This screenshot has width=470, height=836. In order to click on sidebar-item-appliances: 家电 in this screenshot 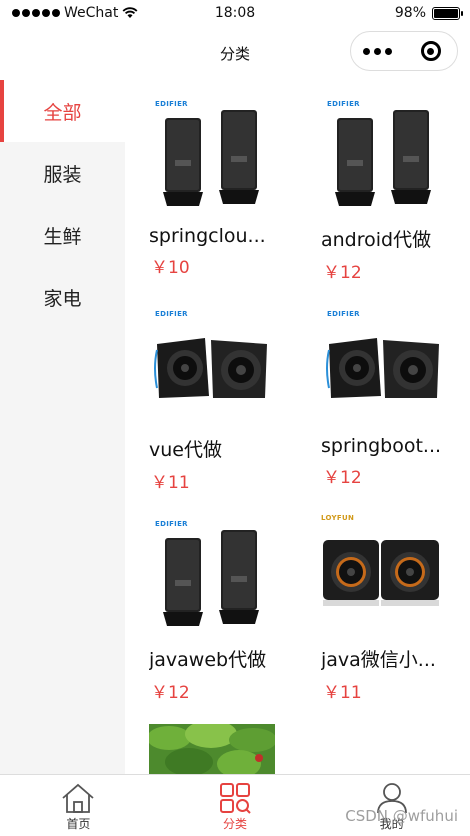, I will do `click(62, 297)`.